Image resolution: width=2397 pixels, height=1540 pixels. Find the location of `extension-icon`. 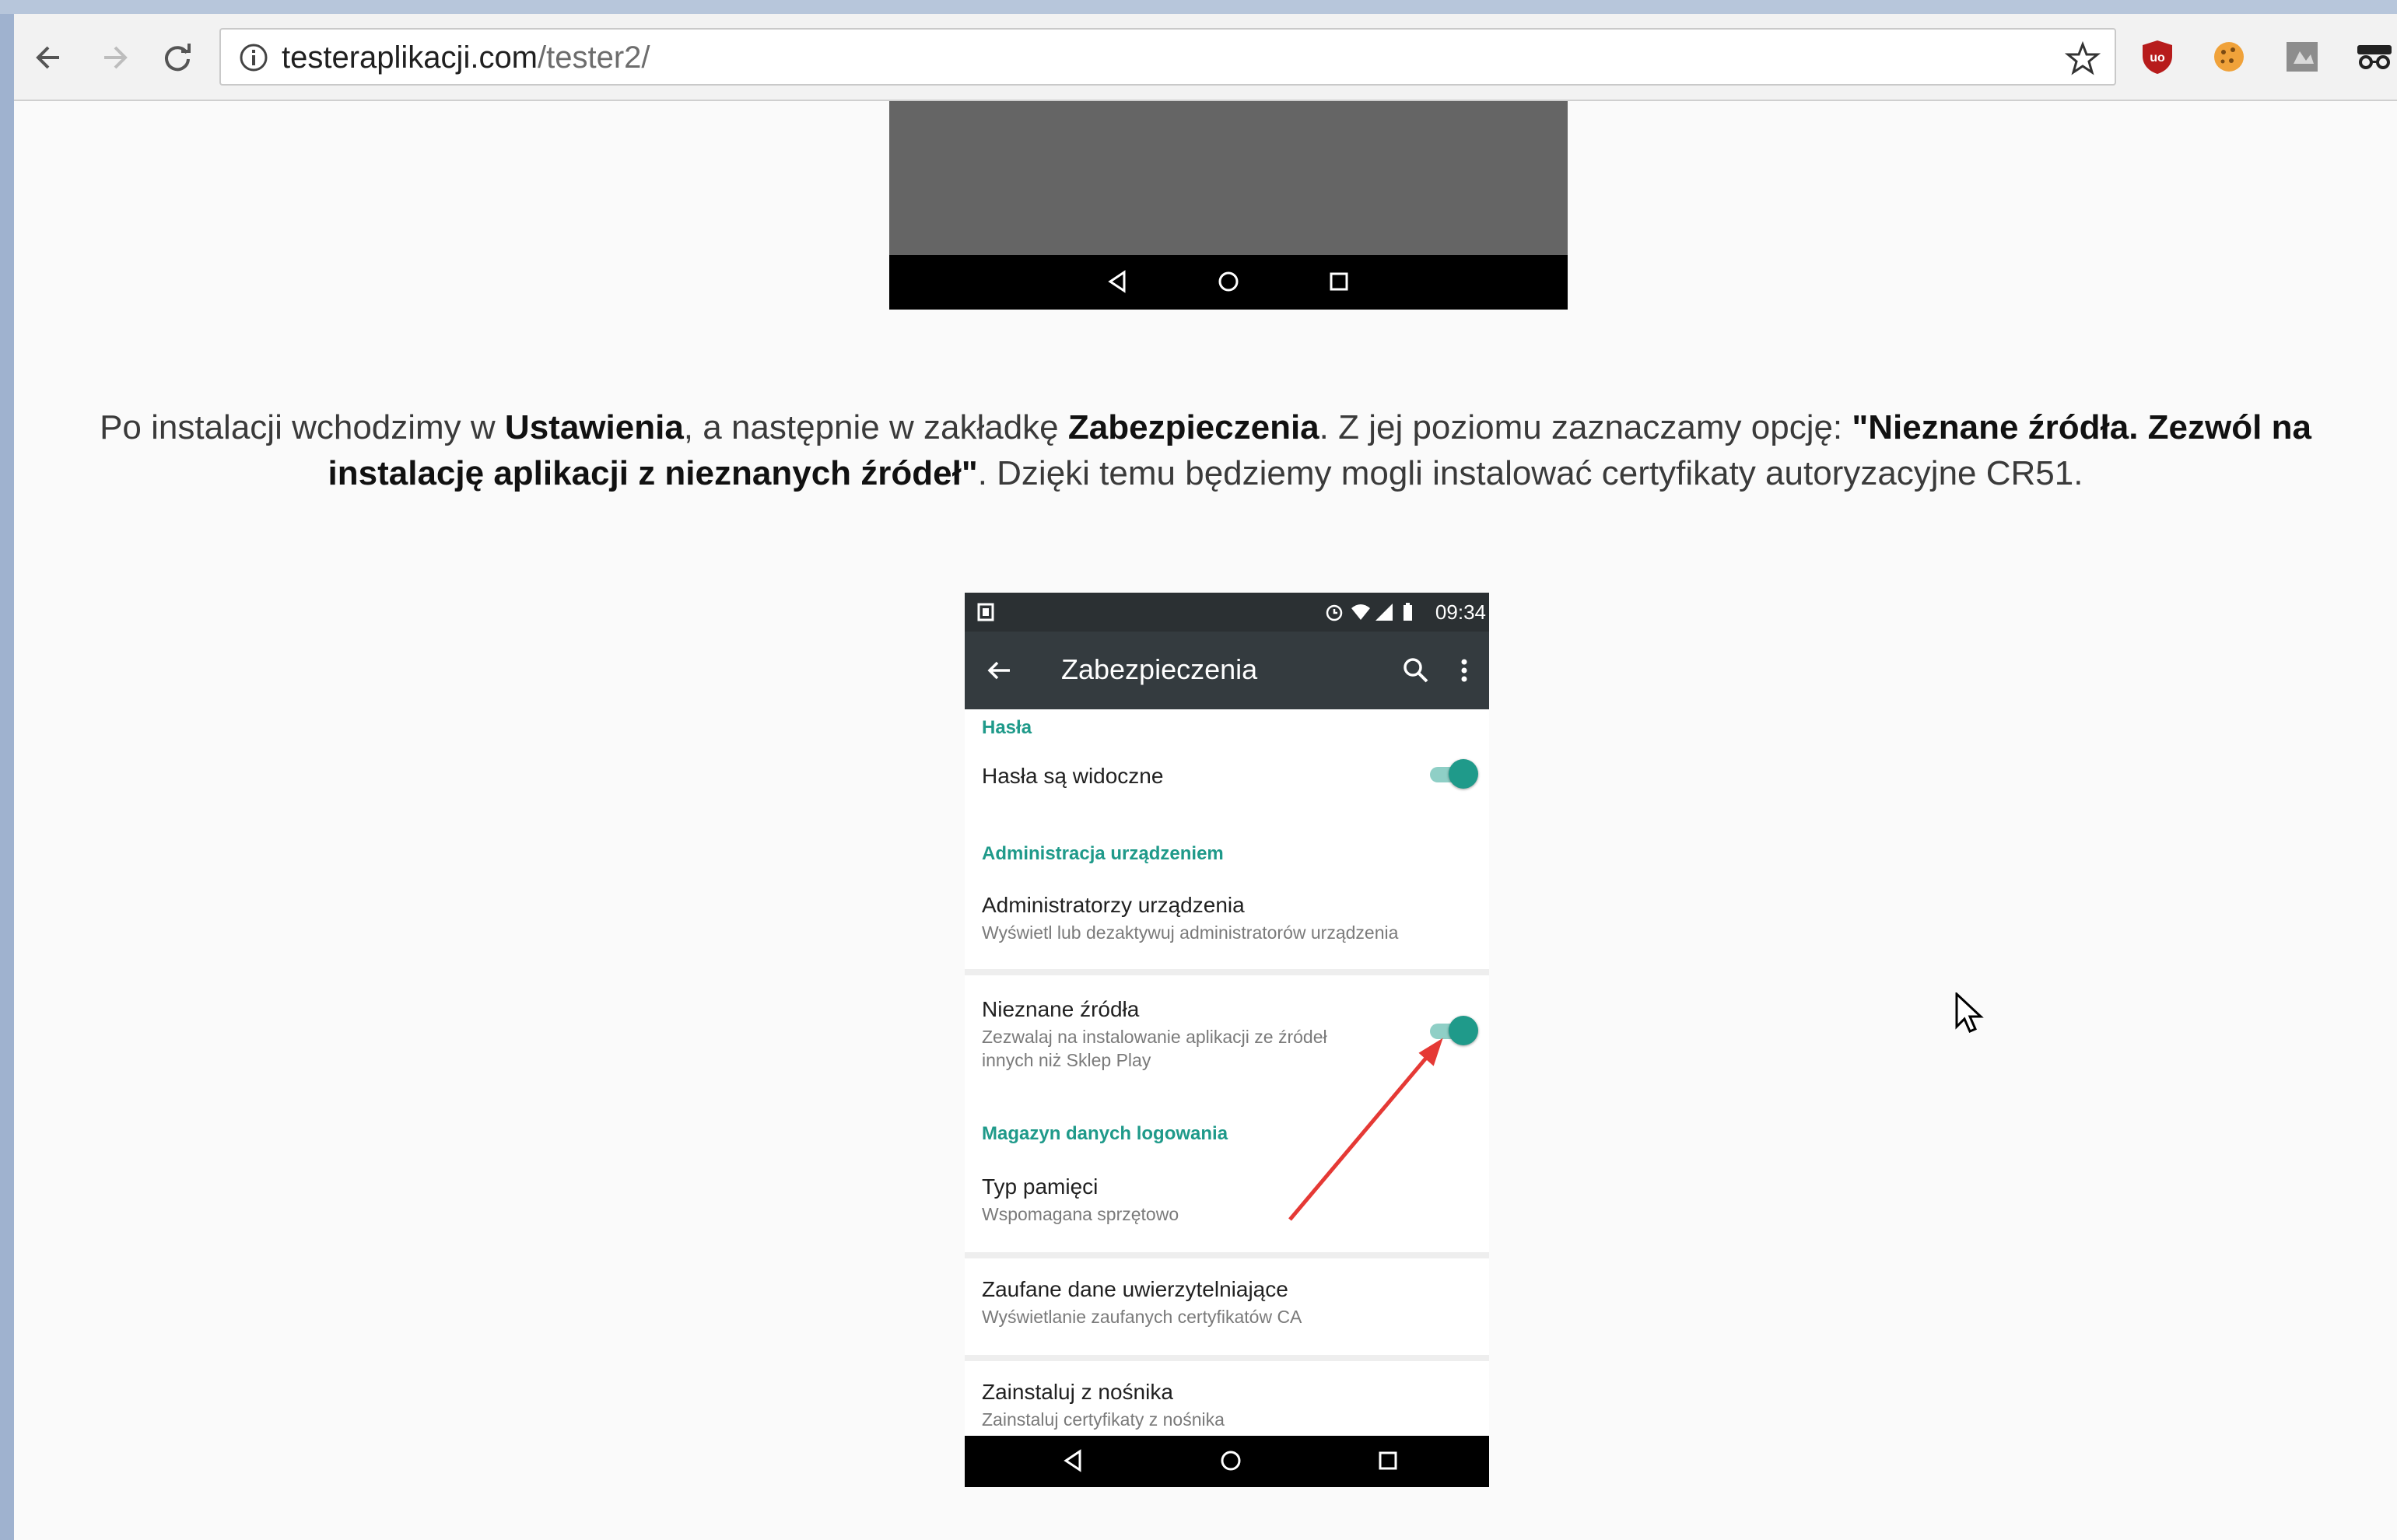

extension-icon is located at coordinates (2302, 57).